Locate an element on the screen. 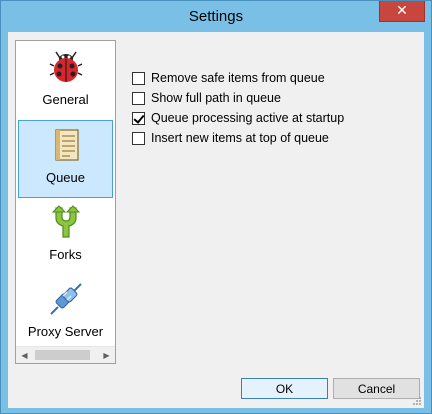  nav-item-label: Forks is located at coordinates (65, 254).